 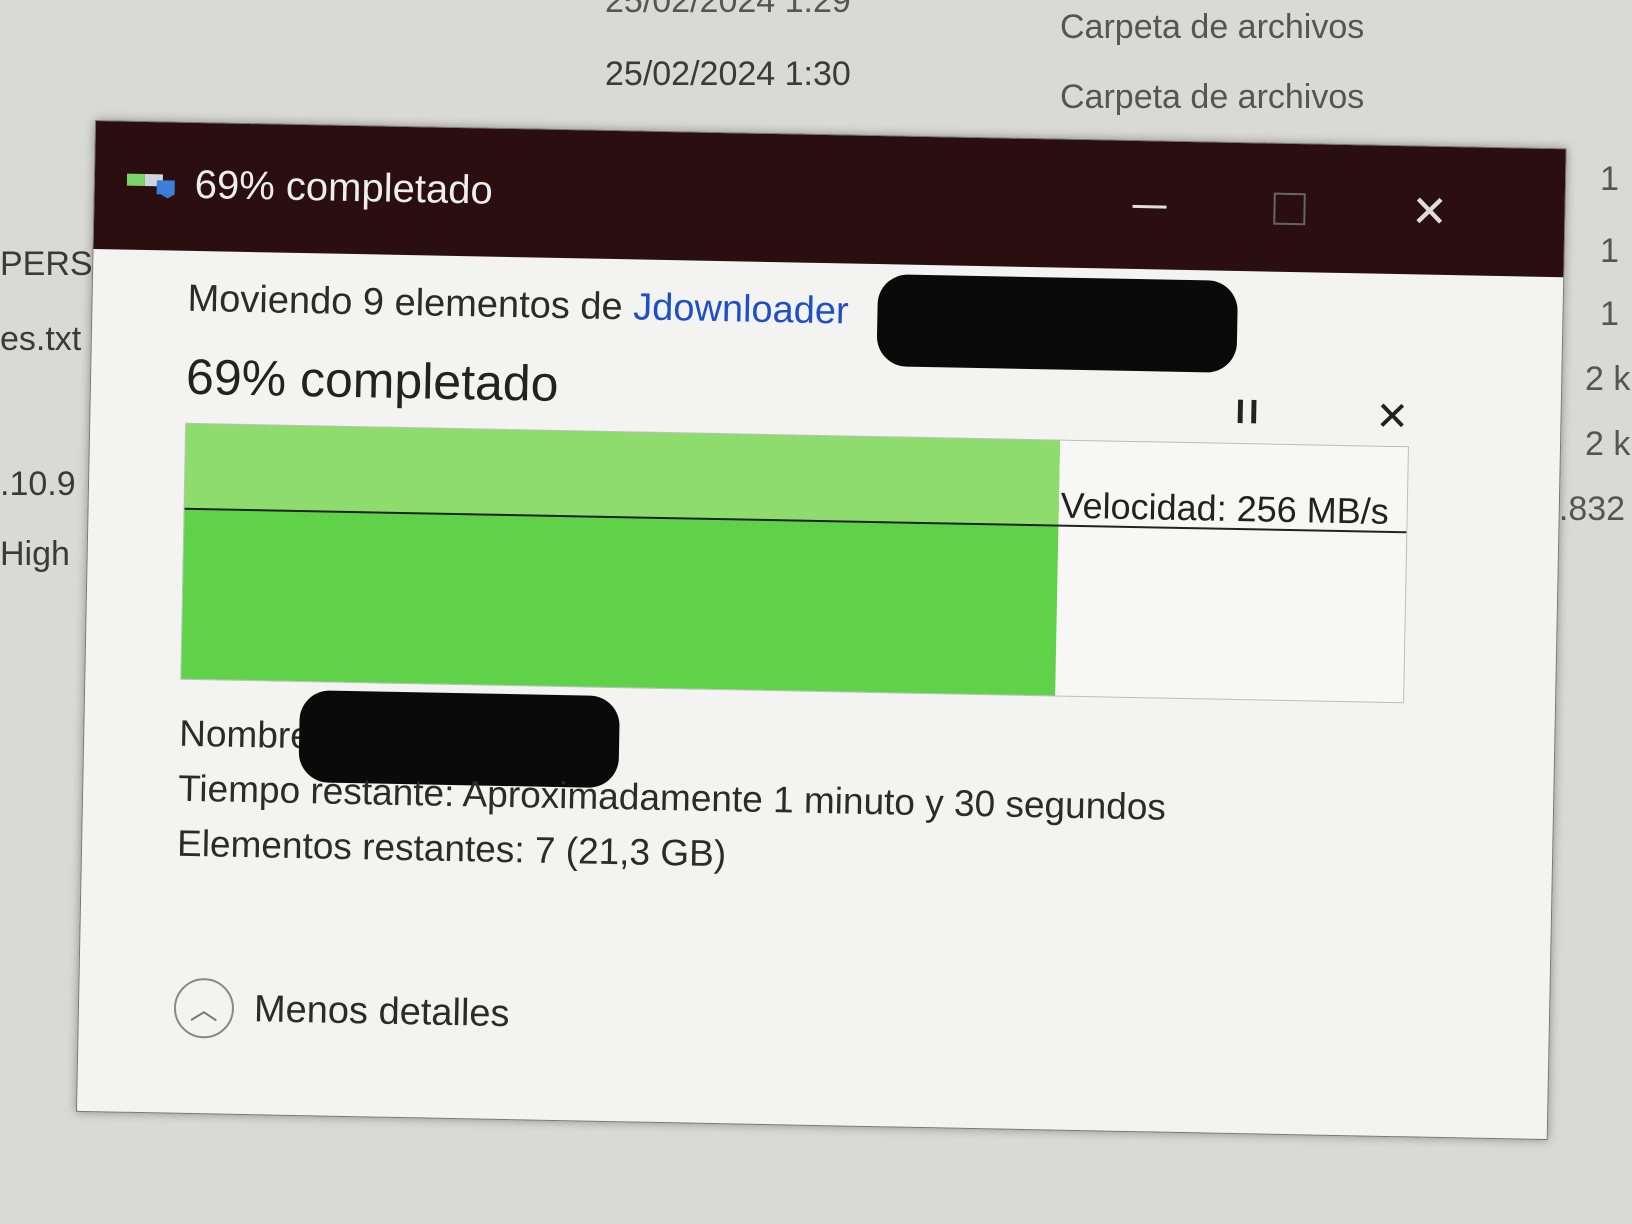 What do you see at coordinates (1212, 27) in the screenshot?
I see `bg-type-1: Carpeta de archivos` at bounding box center [1212, 27].